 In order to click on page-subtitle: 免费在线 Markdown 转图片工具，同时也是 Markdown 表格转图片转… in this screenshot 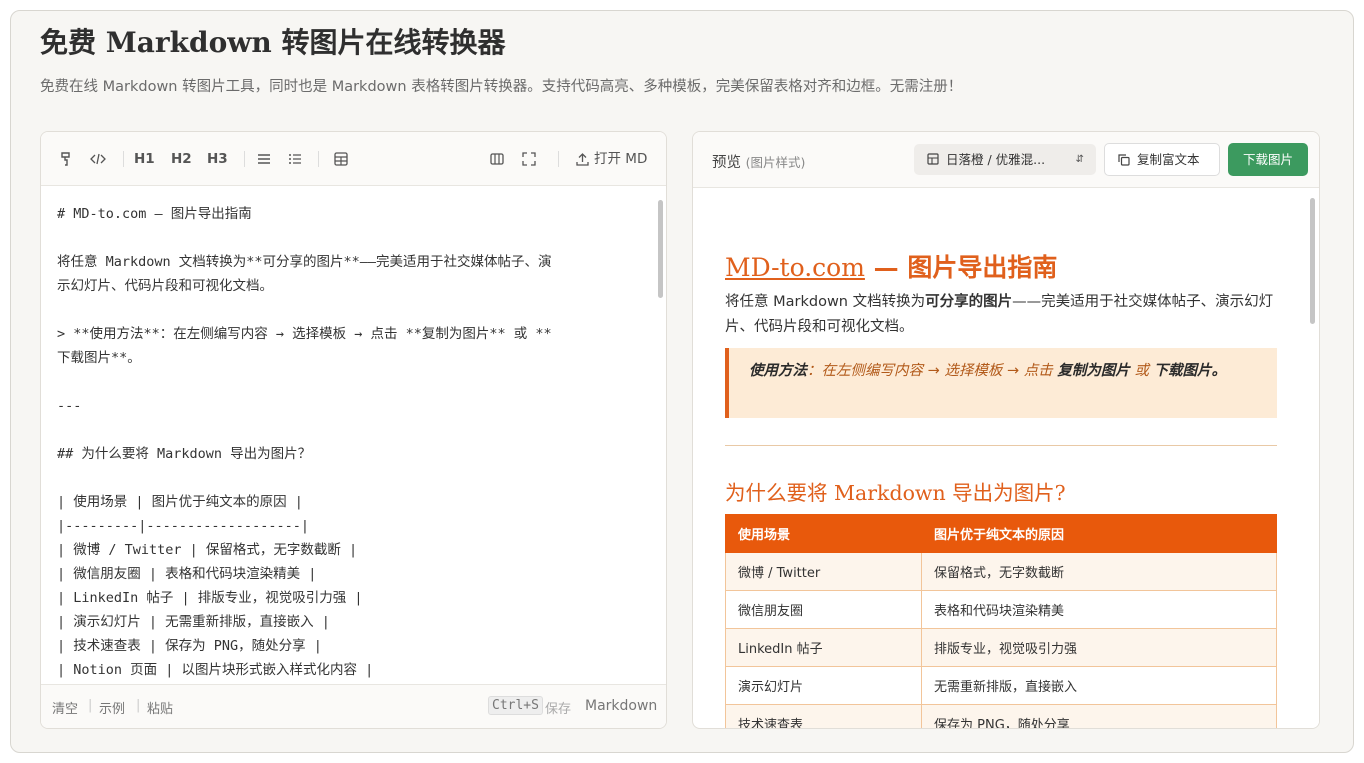, I will do `click(501, 87)`.